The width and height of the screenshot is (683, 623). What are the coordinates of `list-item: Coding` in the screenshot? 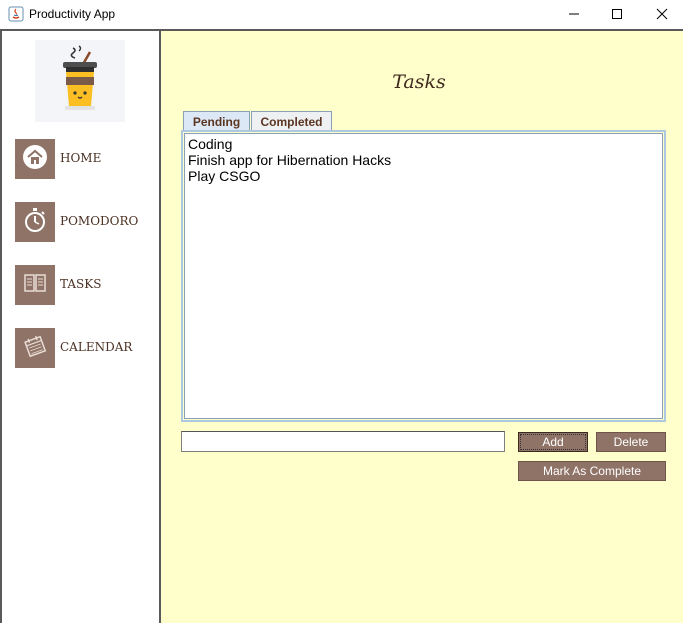 It's located at (210, 144).